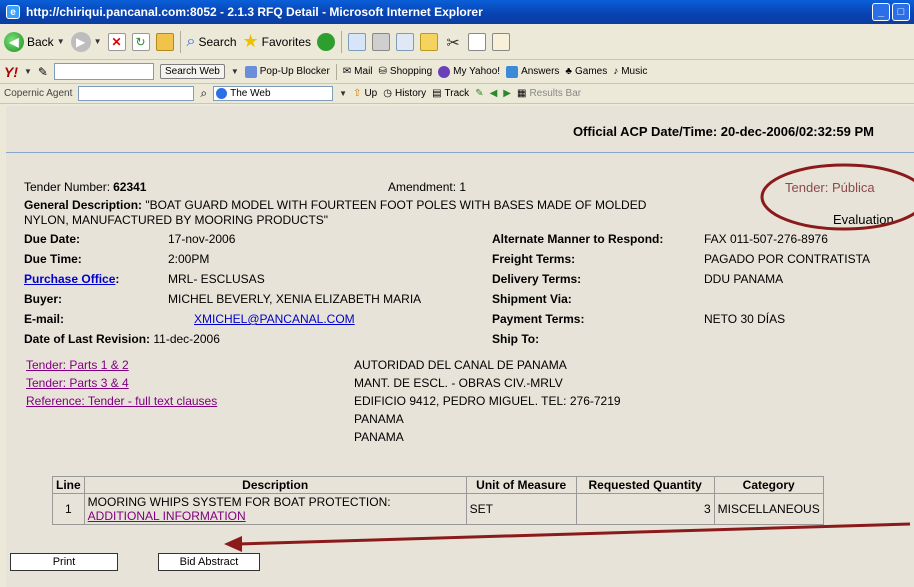 This screenshot has width=914, height=587. What do you see at coordinates (103, 71) in the screenshot?
I see `yahoo-search-input` at bounding box center [103, 71].